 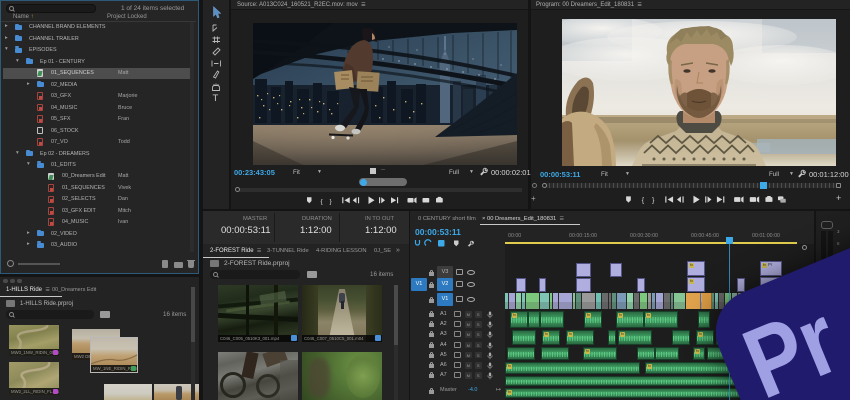 I want to click on svg-text: T, so click(x=216, y=98).